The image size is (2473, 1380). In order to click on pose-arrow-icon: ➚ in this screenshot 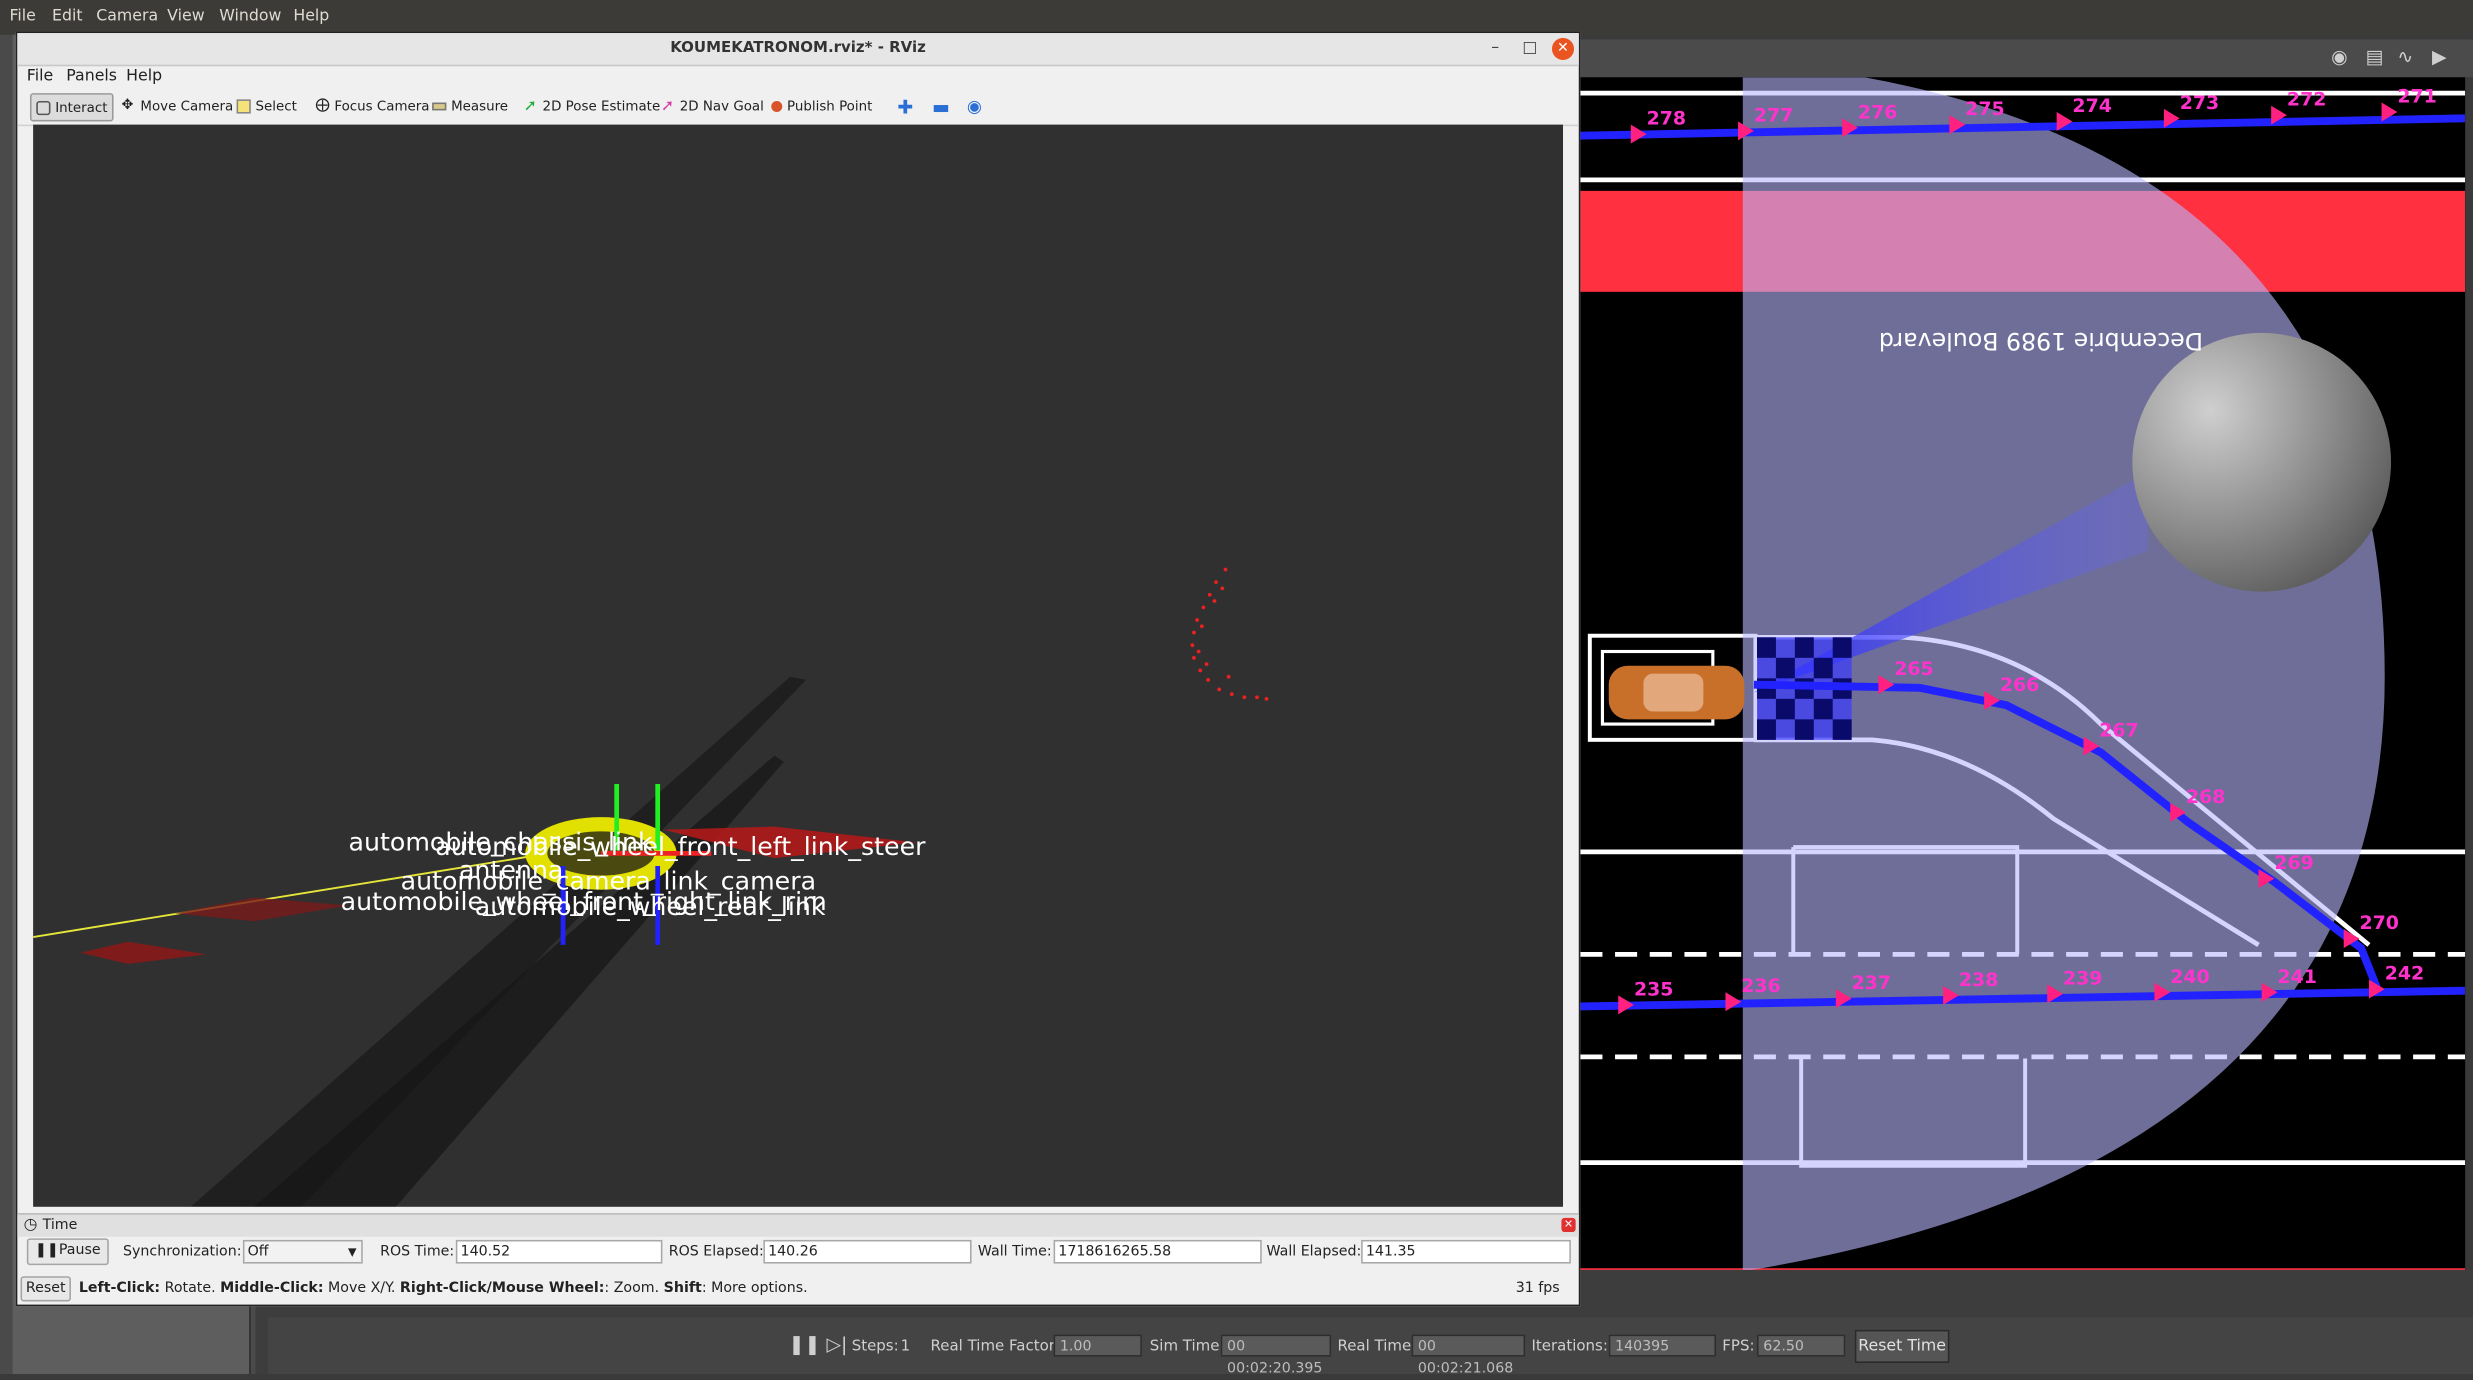, I will do `click(530, 106)`.